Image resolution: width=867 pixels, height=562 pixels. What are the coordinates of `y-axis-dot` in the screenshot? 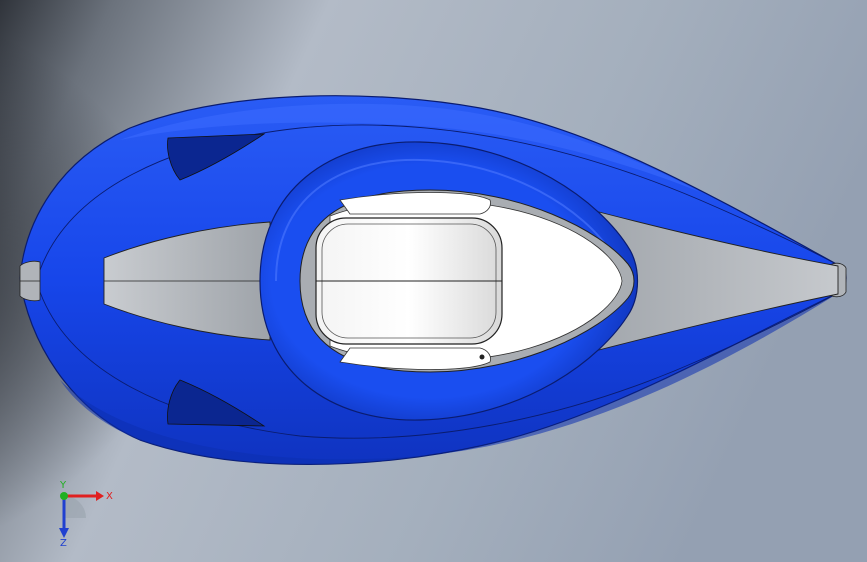 It's located at (64, 496).